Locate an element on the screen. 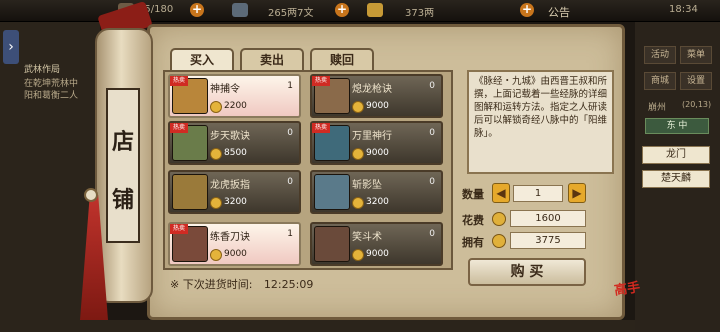  cost-value: 1600 is located at coordinates (548, 218).